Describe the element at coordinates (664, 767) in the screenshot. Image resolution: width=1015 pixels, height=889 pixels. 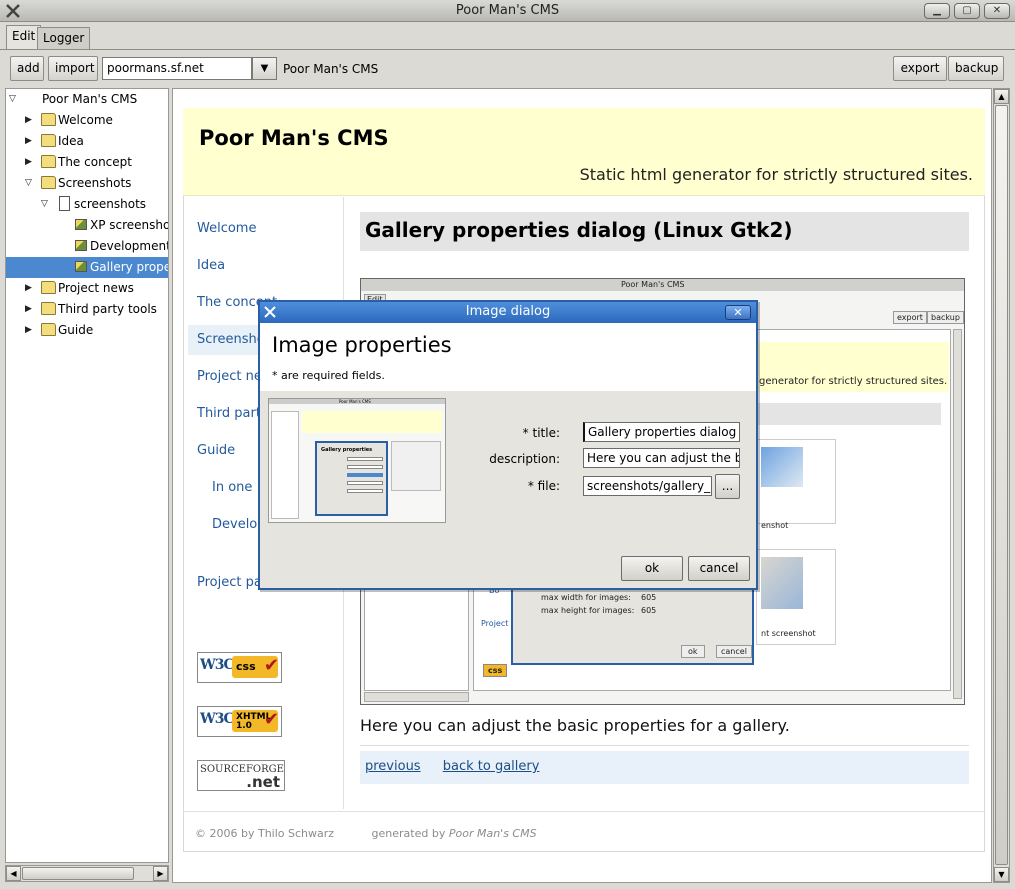
I see `pager: previous back to gallery` at that location.